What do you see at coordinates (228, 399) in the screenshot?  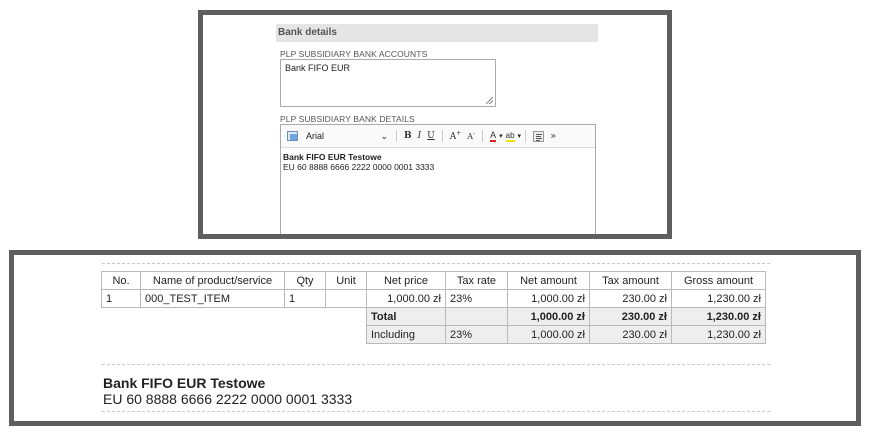 I see `bank-account-number: EU 60 8888 6666 2222 0000 0001 3333` at bounding box center [228, 399].